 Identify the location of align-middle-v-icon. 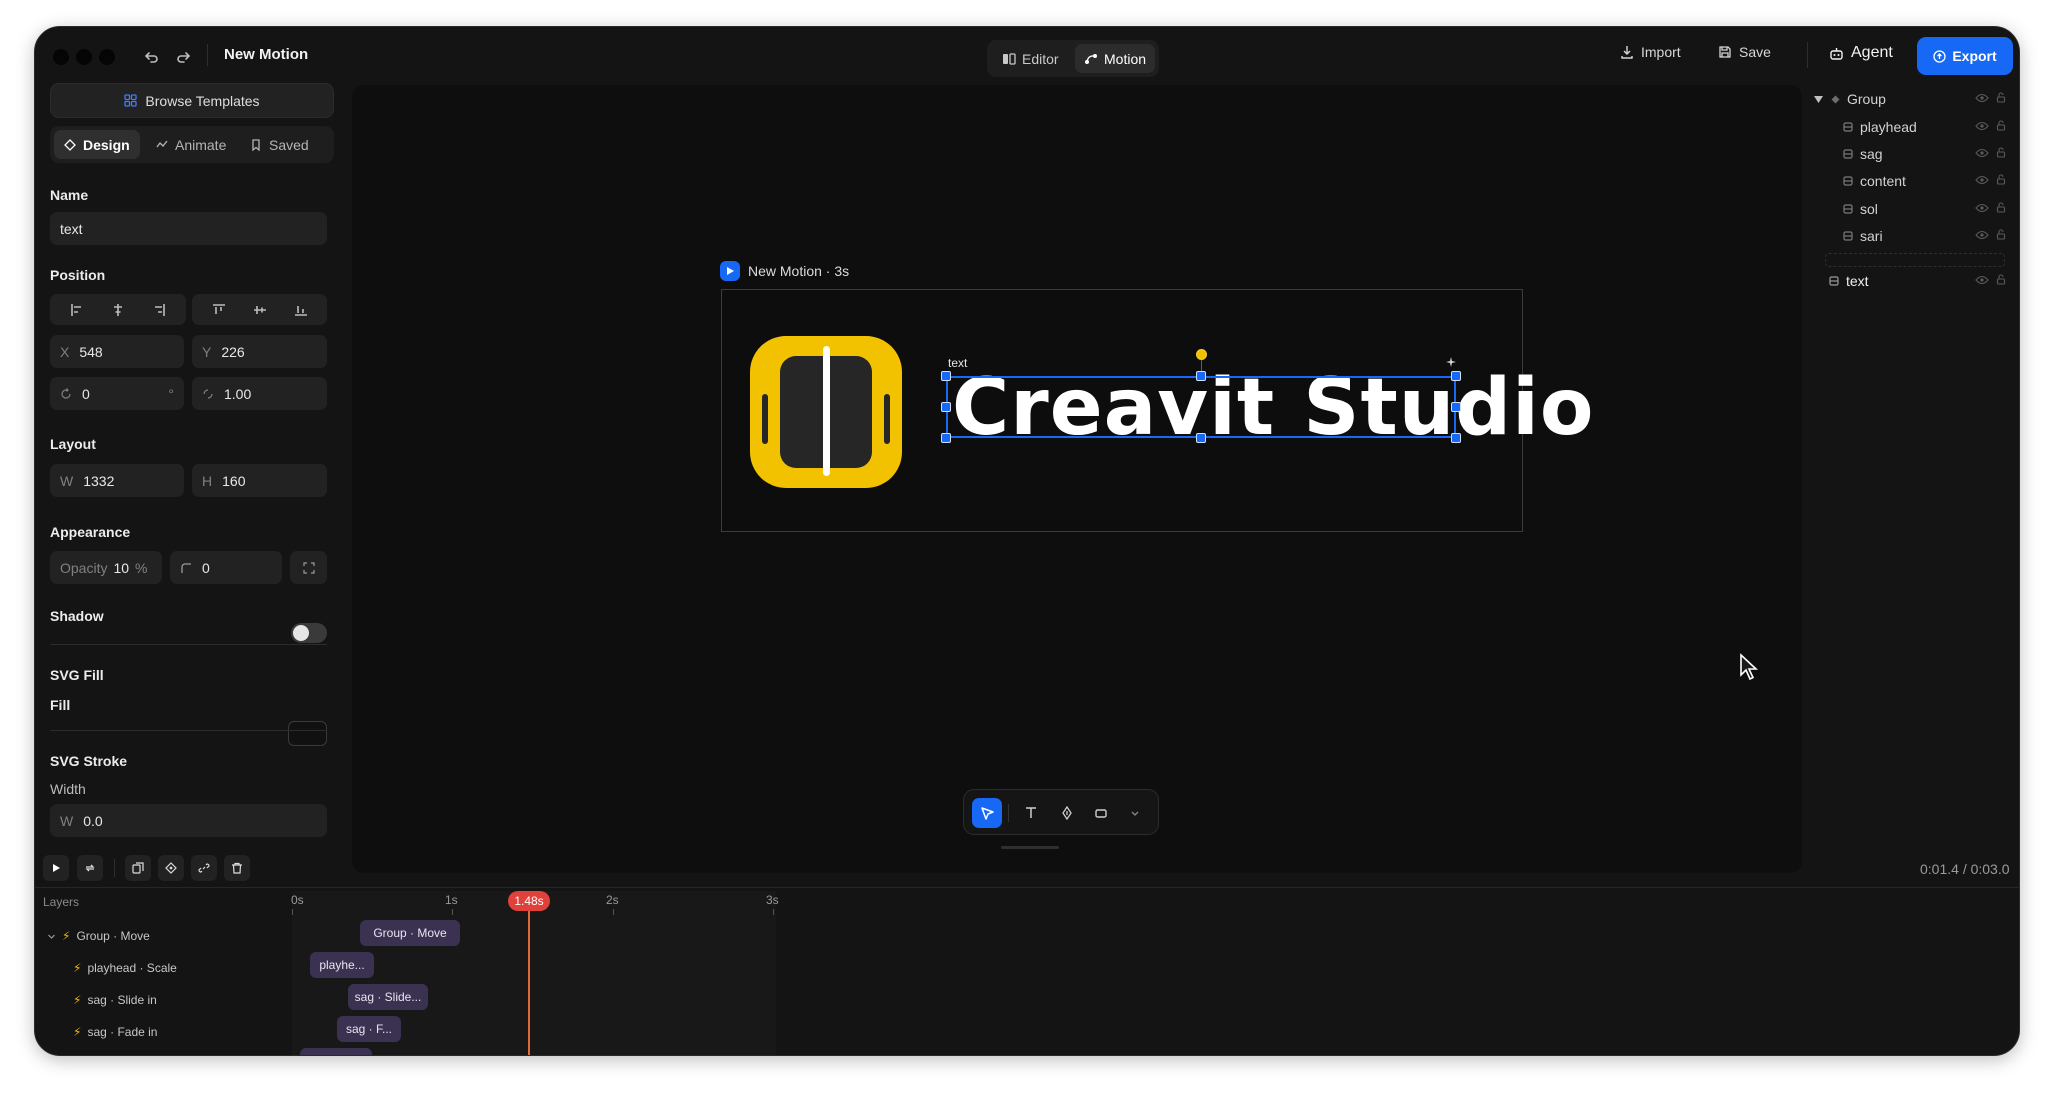
(260, 310).